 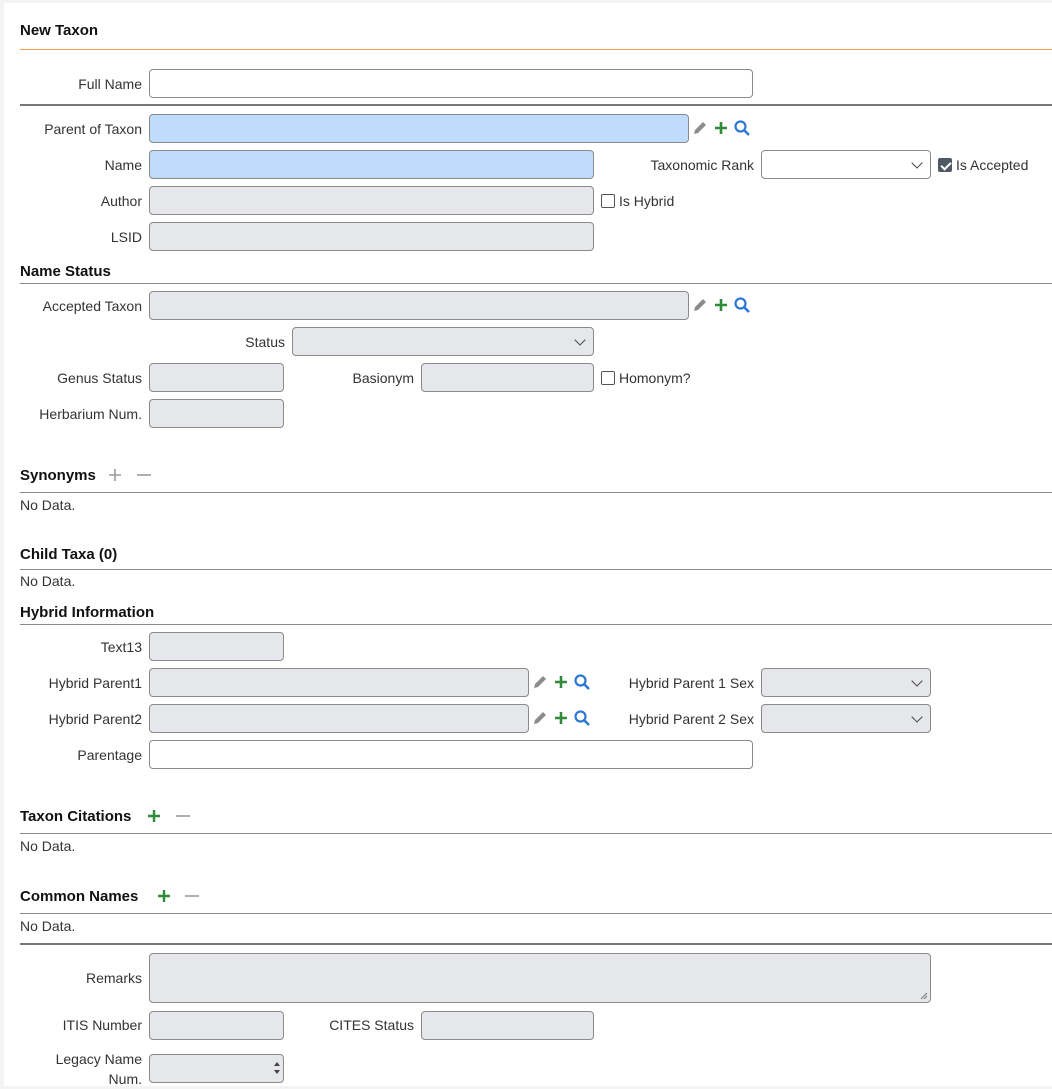 What do you see at coordinates (95, 719) in the screenshot?
I see `hybrid-parent2-label: Hybrid Parent2` at bounding box center [95, 719].